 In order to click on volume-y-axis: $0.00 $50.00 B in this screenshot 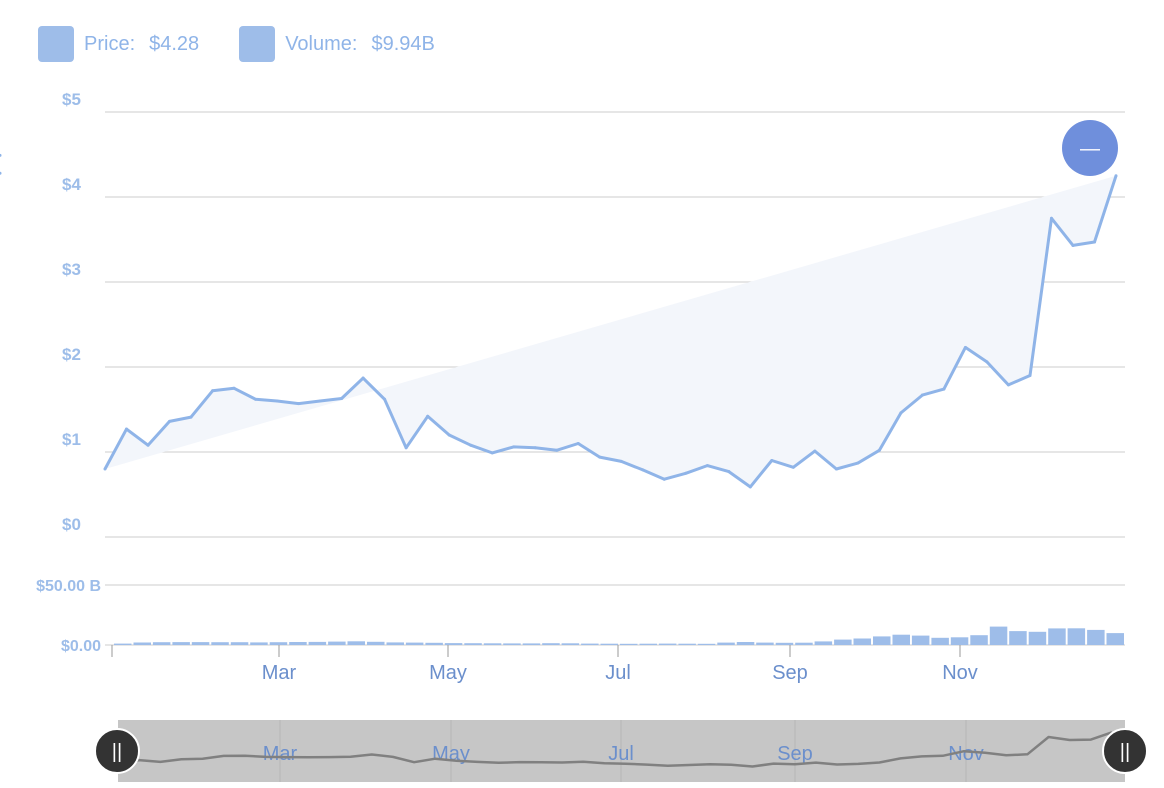, I will do `click(68, 616)`.